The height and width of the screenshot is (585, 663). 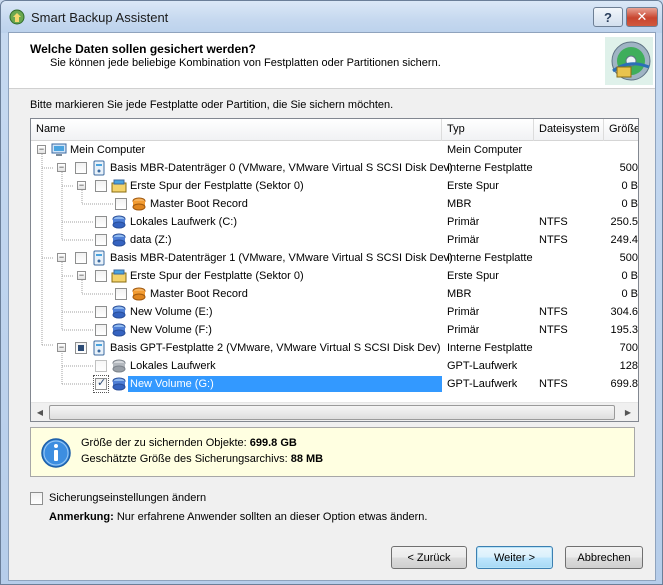 I want to click on scroll-right-icon: ▶, so click(x=628, y=412).